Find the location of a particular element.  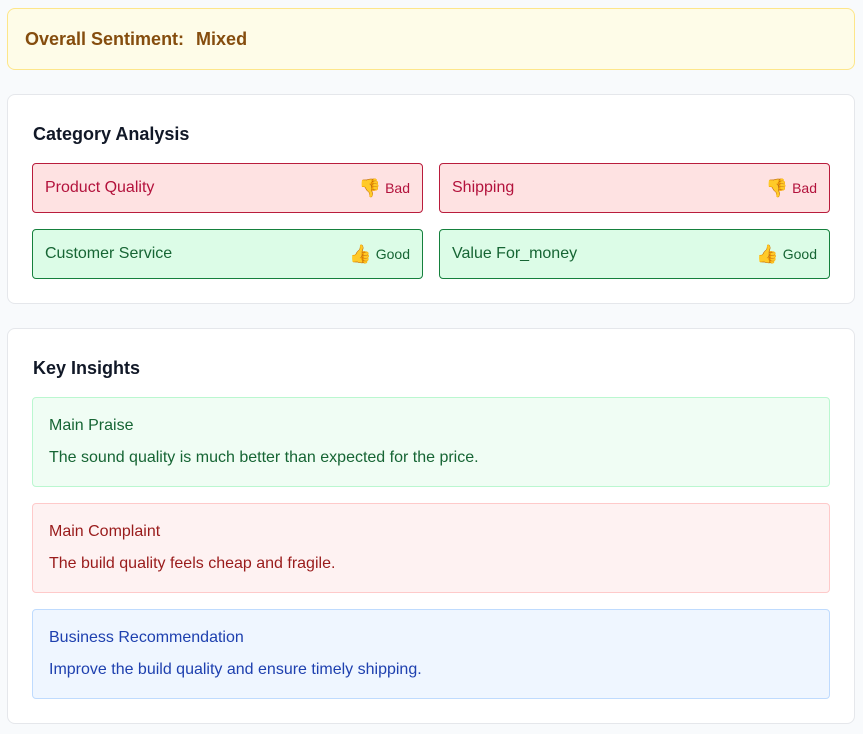

category-analysis-title: Category Analysis is located at coordinates (111, 134).